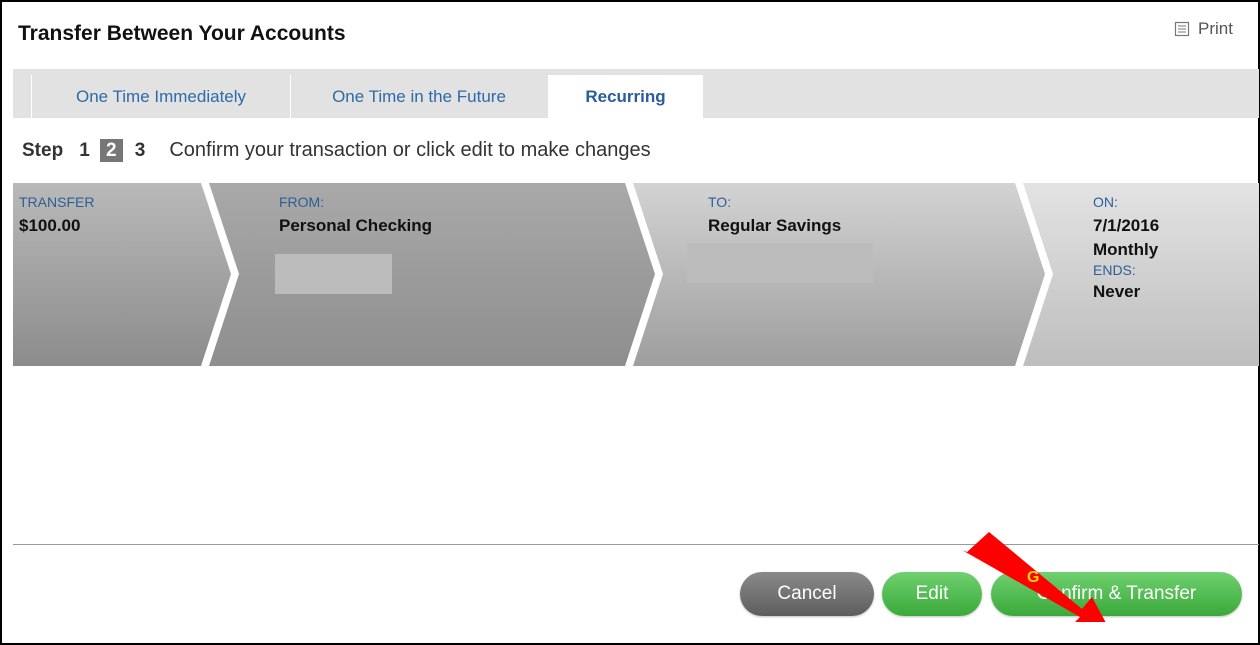 The height and width of the screenshot is (645, 1260). I want to click on schedule-cell: ON: 7/1/2016 Monthly ENDS: Never, so click(1126, 249).